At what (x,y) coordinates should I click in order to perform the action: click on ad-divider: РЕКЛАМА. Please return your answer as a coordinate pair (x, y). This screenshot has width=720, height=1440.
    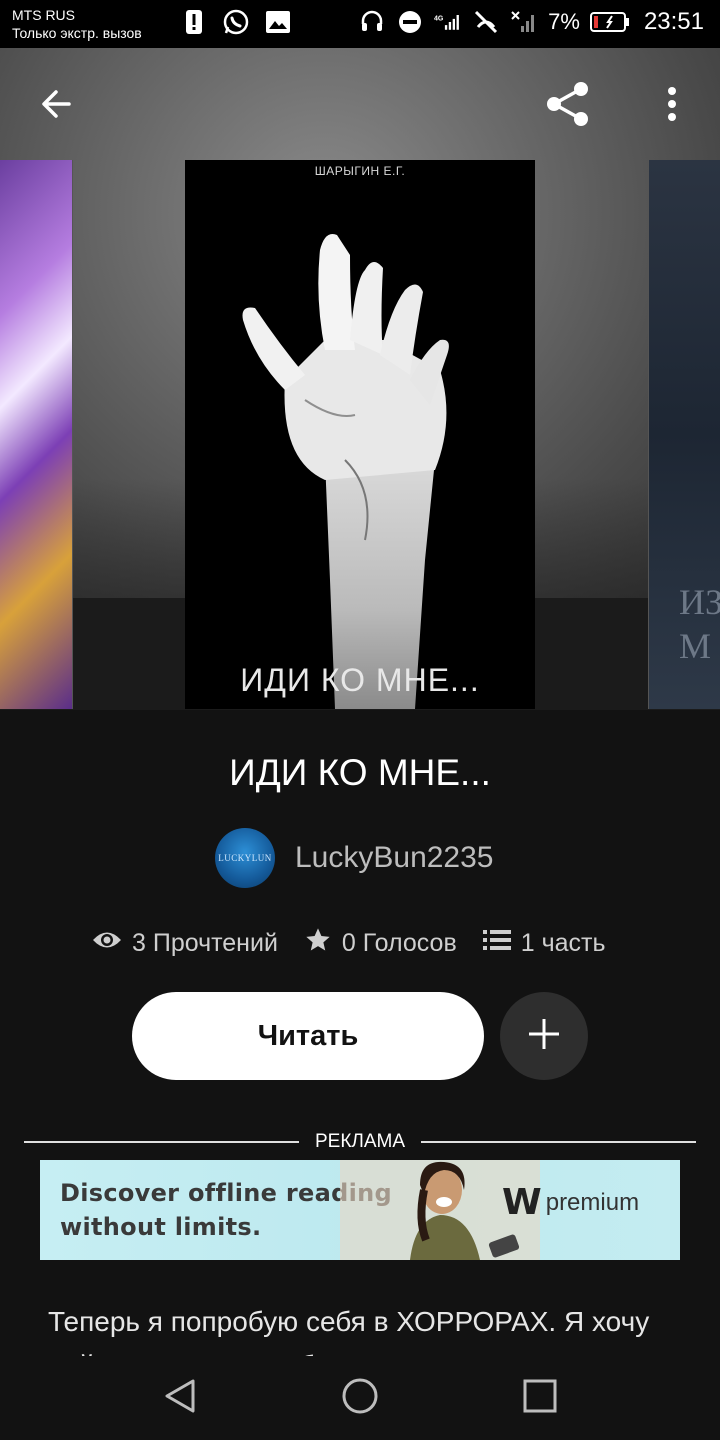
    Looking at the image, I should click on (360, 1142).